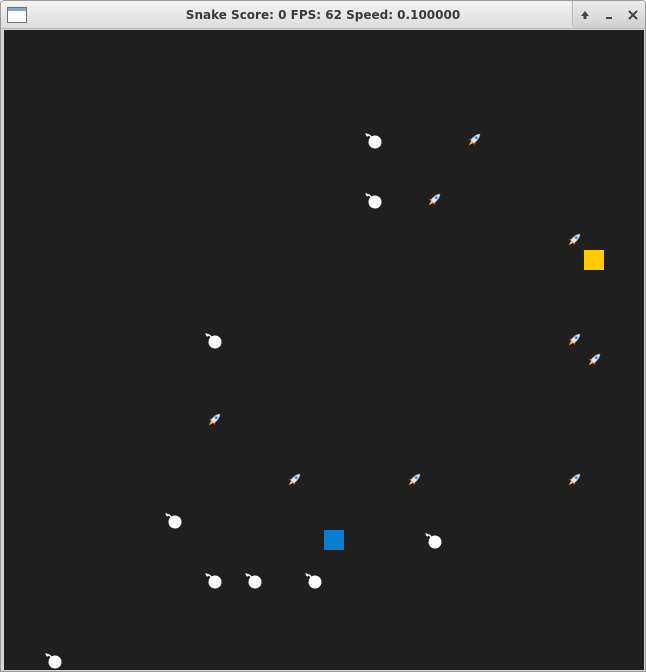 Image resolution: width=646 pixels, height=672 pixels. I want to click on maximize-button, so click(585, 15).